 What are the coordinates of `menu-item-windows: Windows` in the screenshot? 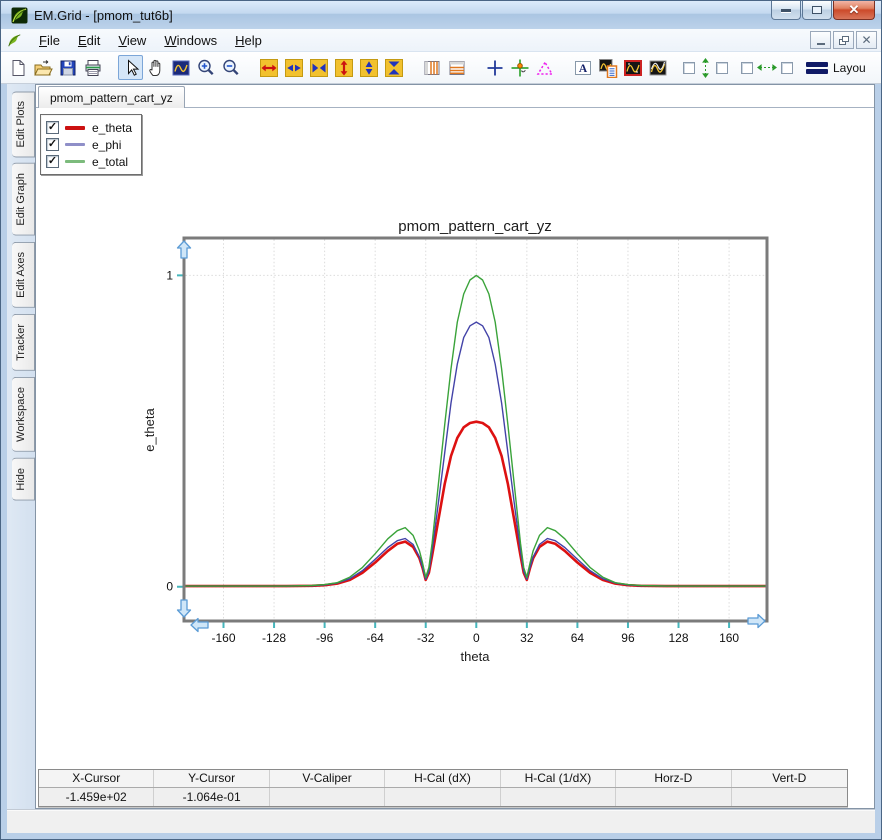 It's located at (190, 40).